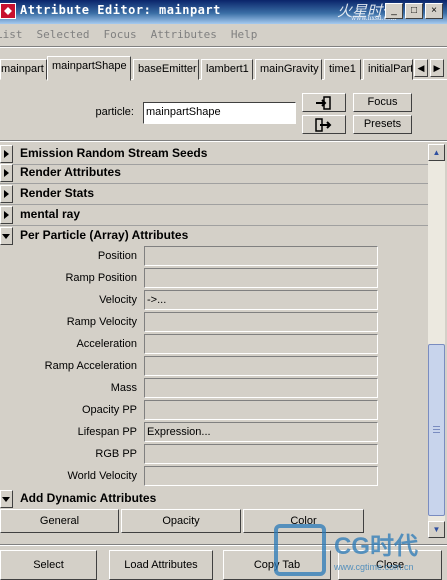 The image size is (447, 580). I want to click on section-emission-random-stream-seeds: Emission Random Stream Seeds, so click(214, 154).